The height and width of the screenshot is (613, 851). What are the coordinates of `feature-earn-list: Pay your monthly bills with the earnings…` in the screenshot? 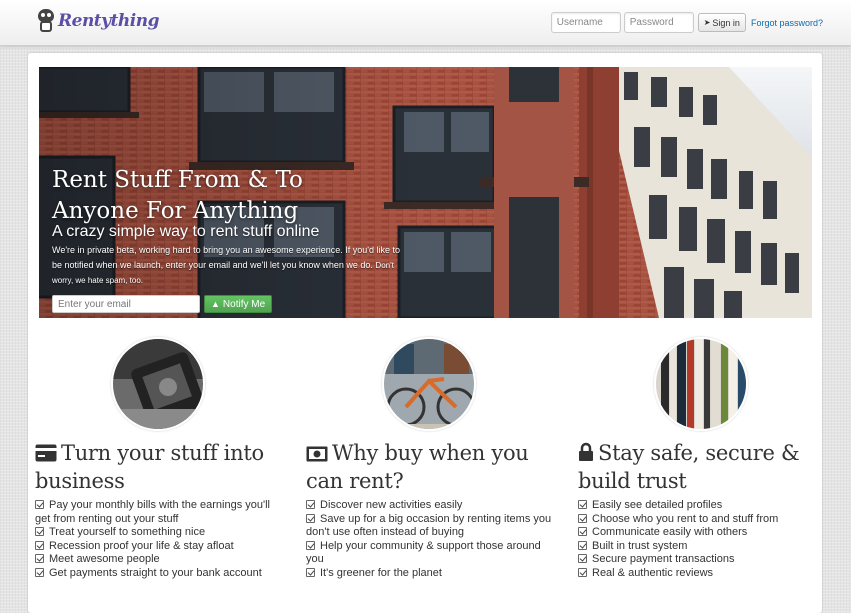 It's located at (160, 540).